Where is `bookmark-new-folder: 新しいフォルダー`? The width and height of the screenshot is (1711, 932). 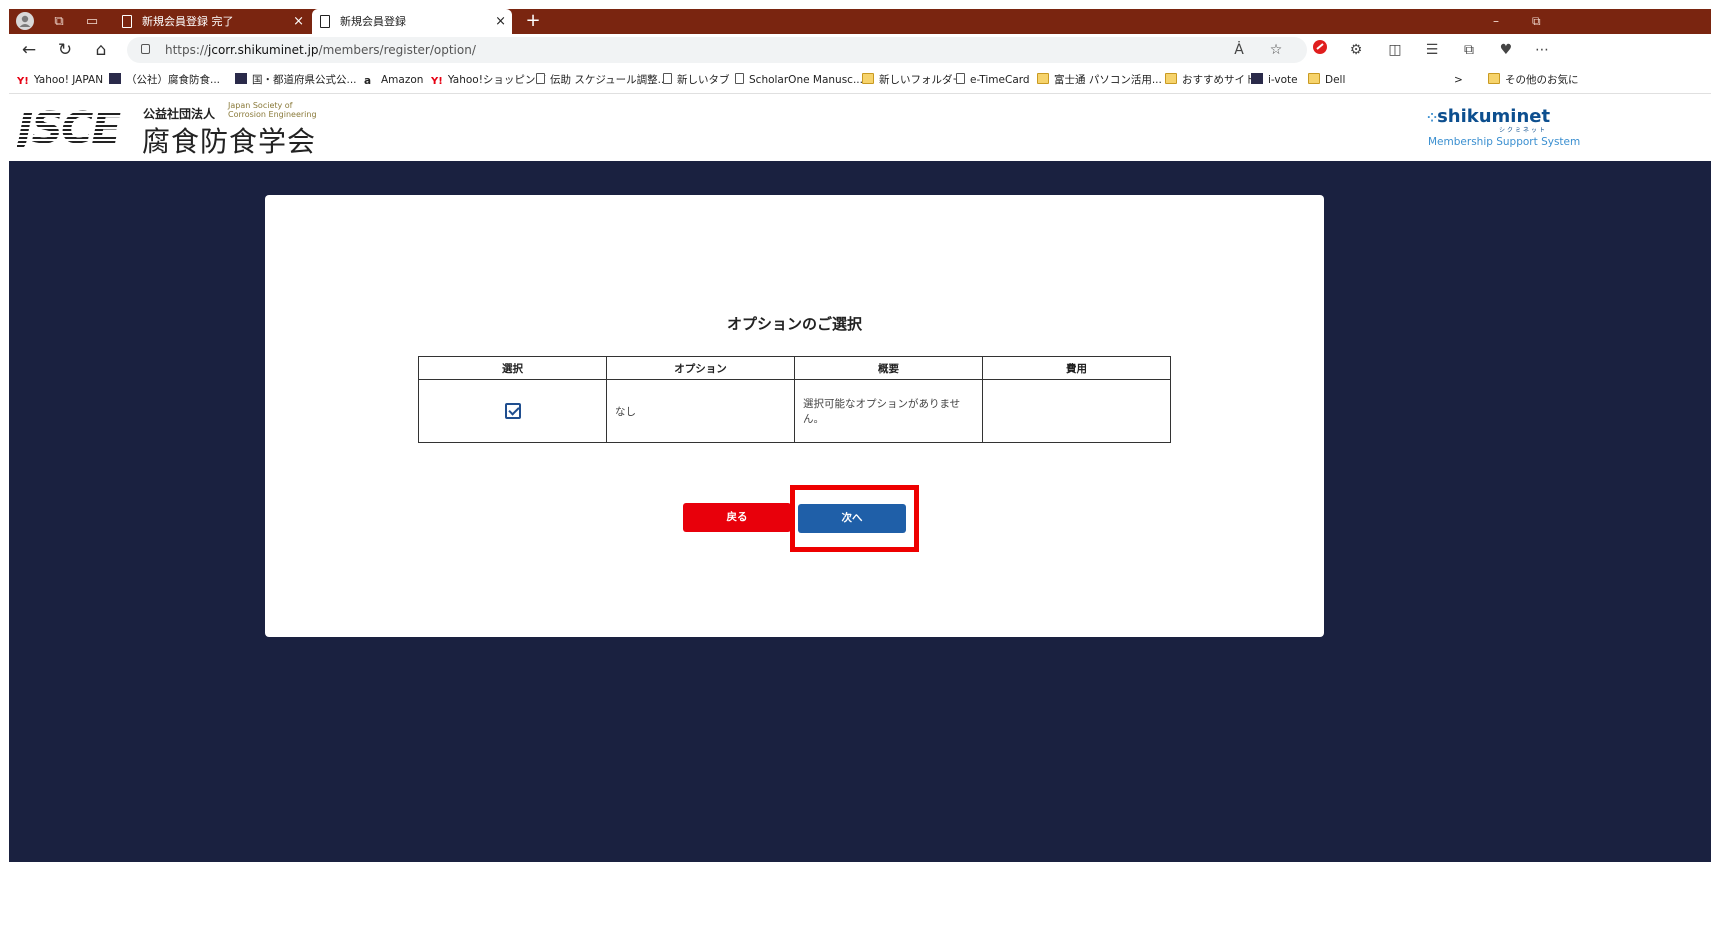
bookmark-new-folder: 新しいフォルダー is located at coordinates (912, 80).